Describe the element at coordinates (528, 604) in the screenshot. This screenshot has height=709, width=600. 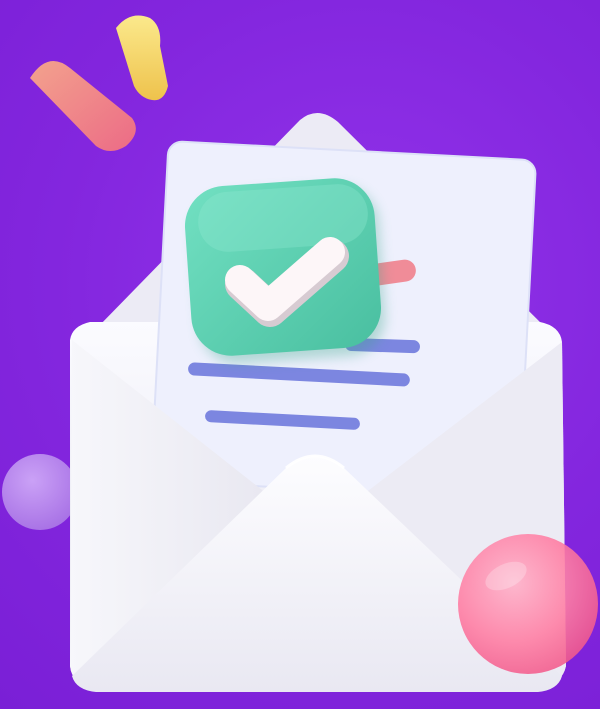
I see `bubble-pink-icon` at that location.